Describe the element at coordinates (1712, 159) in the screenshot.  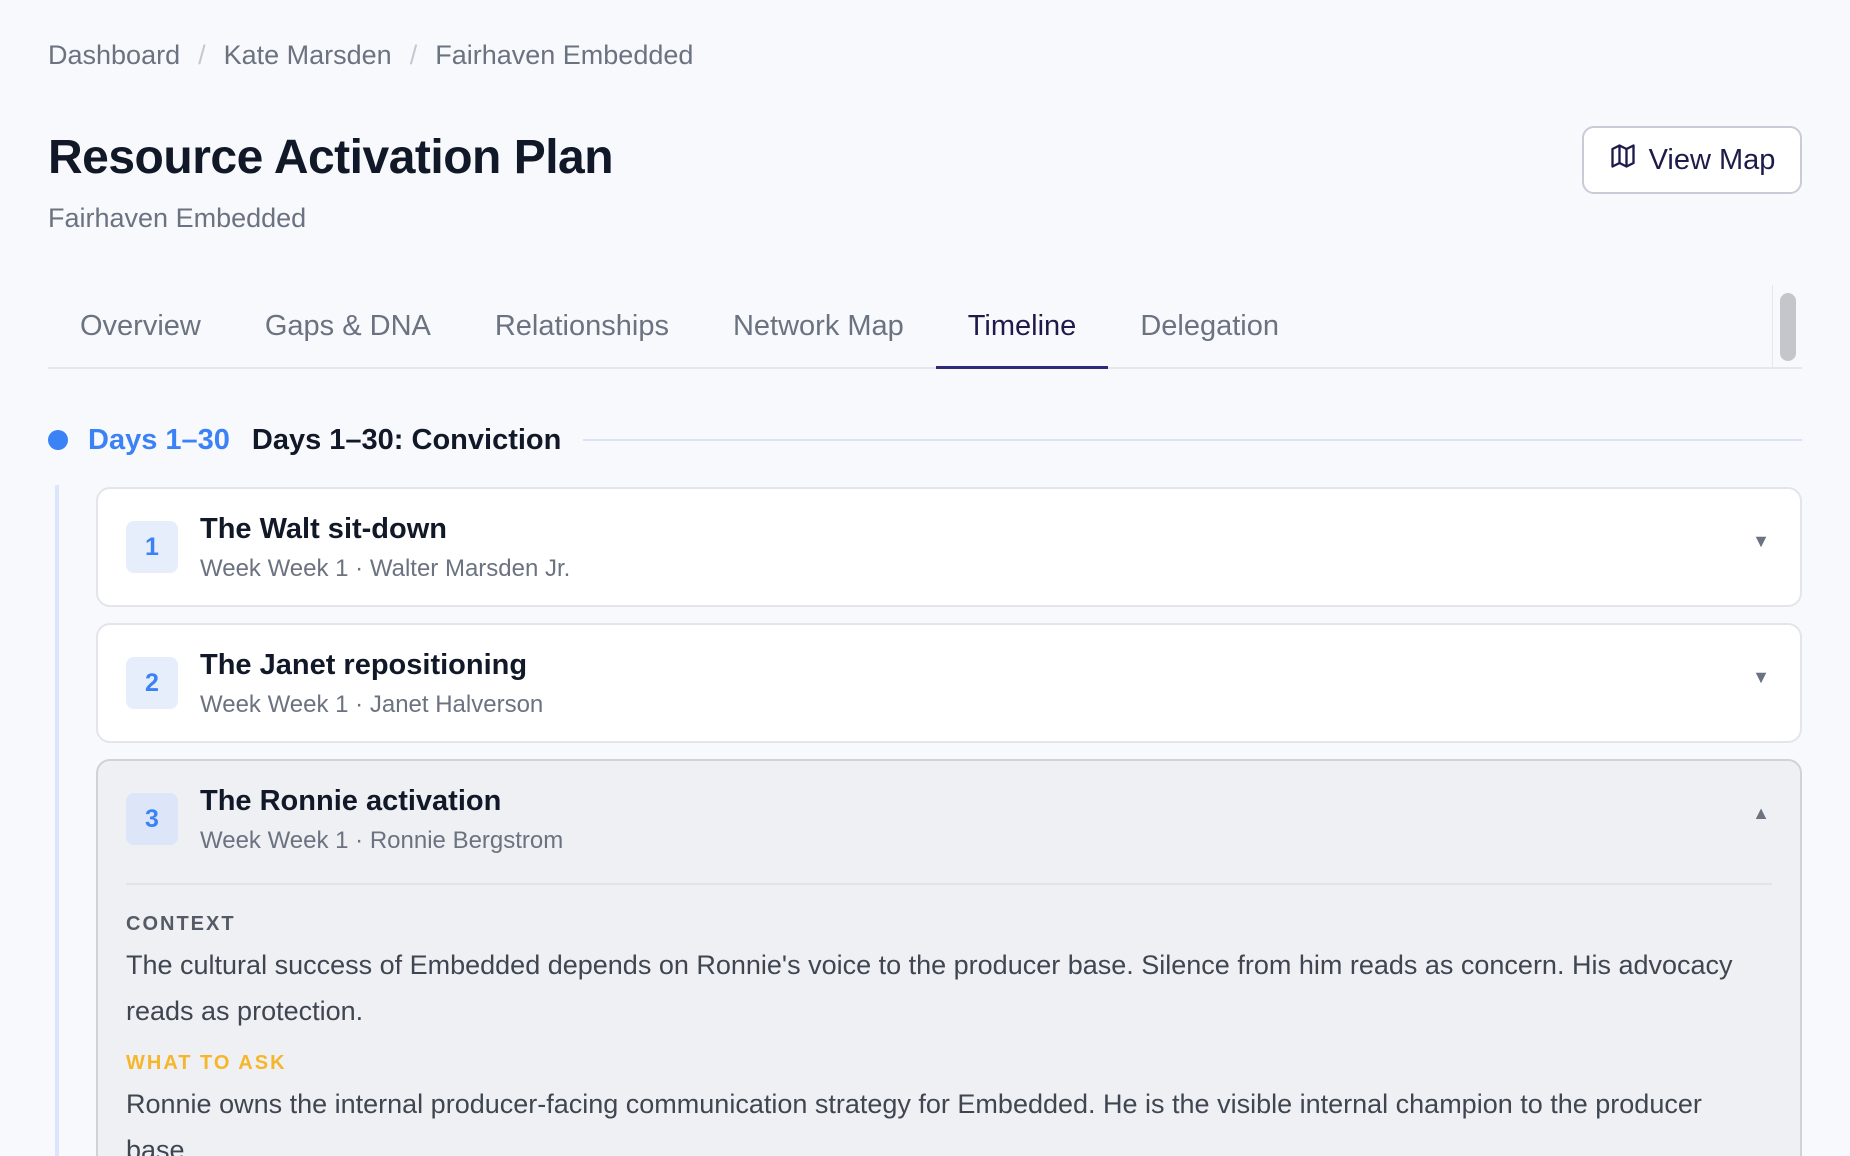
I see `view-map-label: View Map` at that location.